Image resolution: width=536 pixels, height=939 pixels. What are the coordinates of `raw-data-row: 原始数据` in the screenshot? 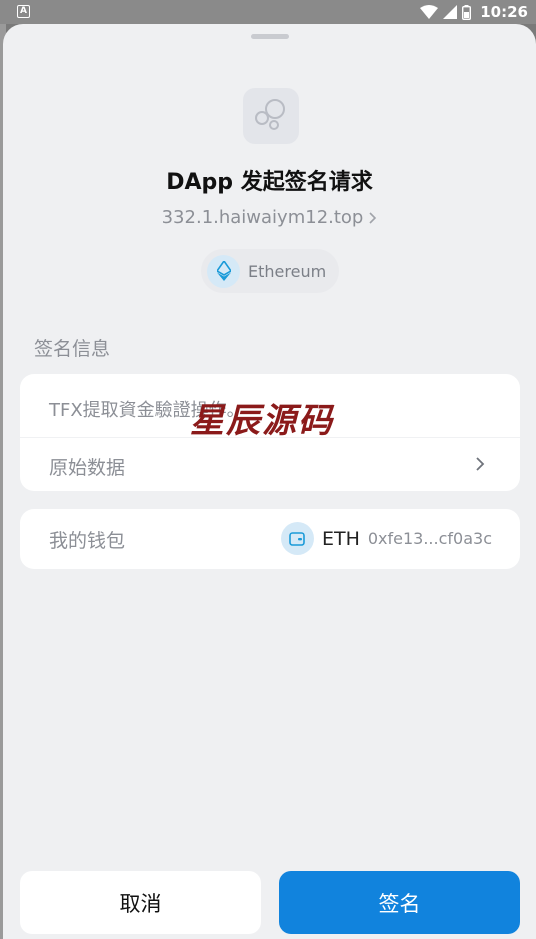 It's located at (87, 466).